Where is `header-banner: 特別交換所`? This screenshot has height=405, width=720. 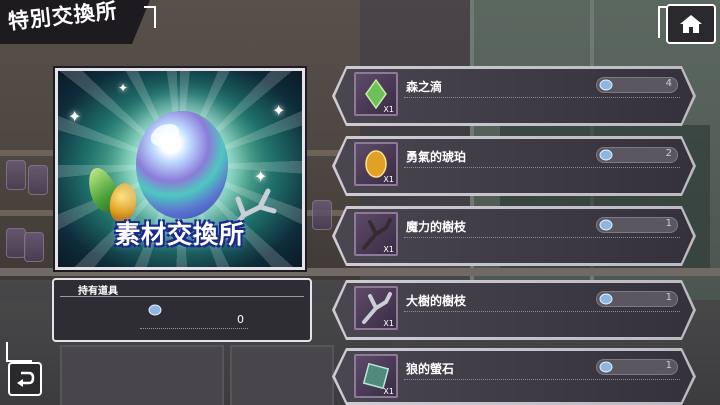 header-banner: 特別交換所 is located at coordinates (75, 22).